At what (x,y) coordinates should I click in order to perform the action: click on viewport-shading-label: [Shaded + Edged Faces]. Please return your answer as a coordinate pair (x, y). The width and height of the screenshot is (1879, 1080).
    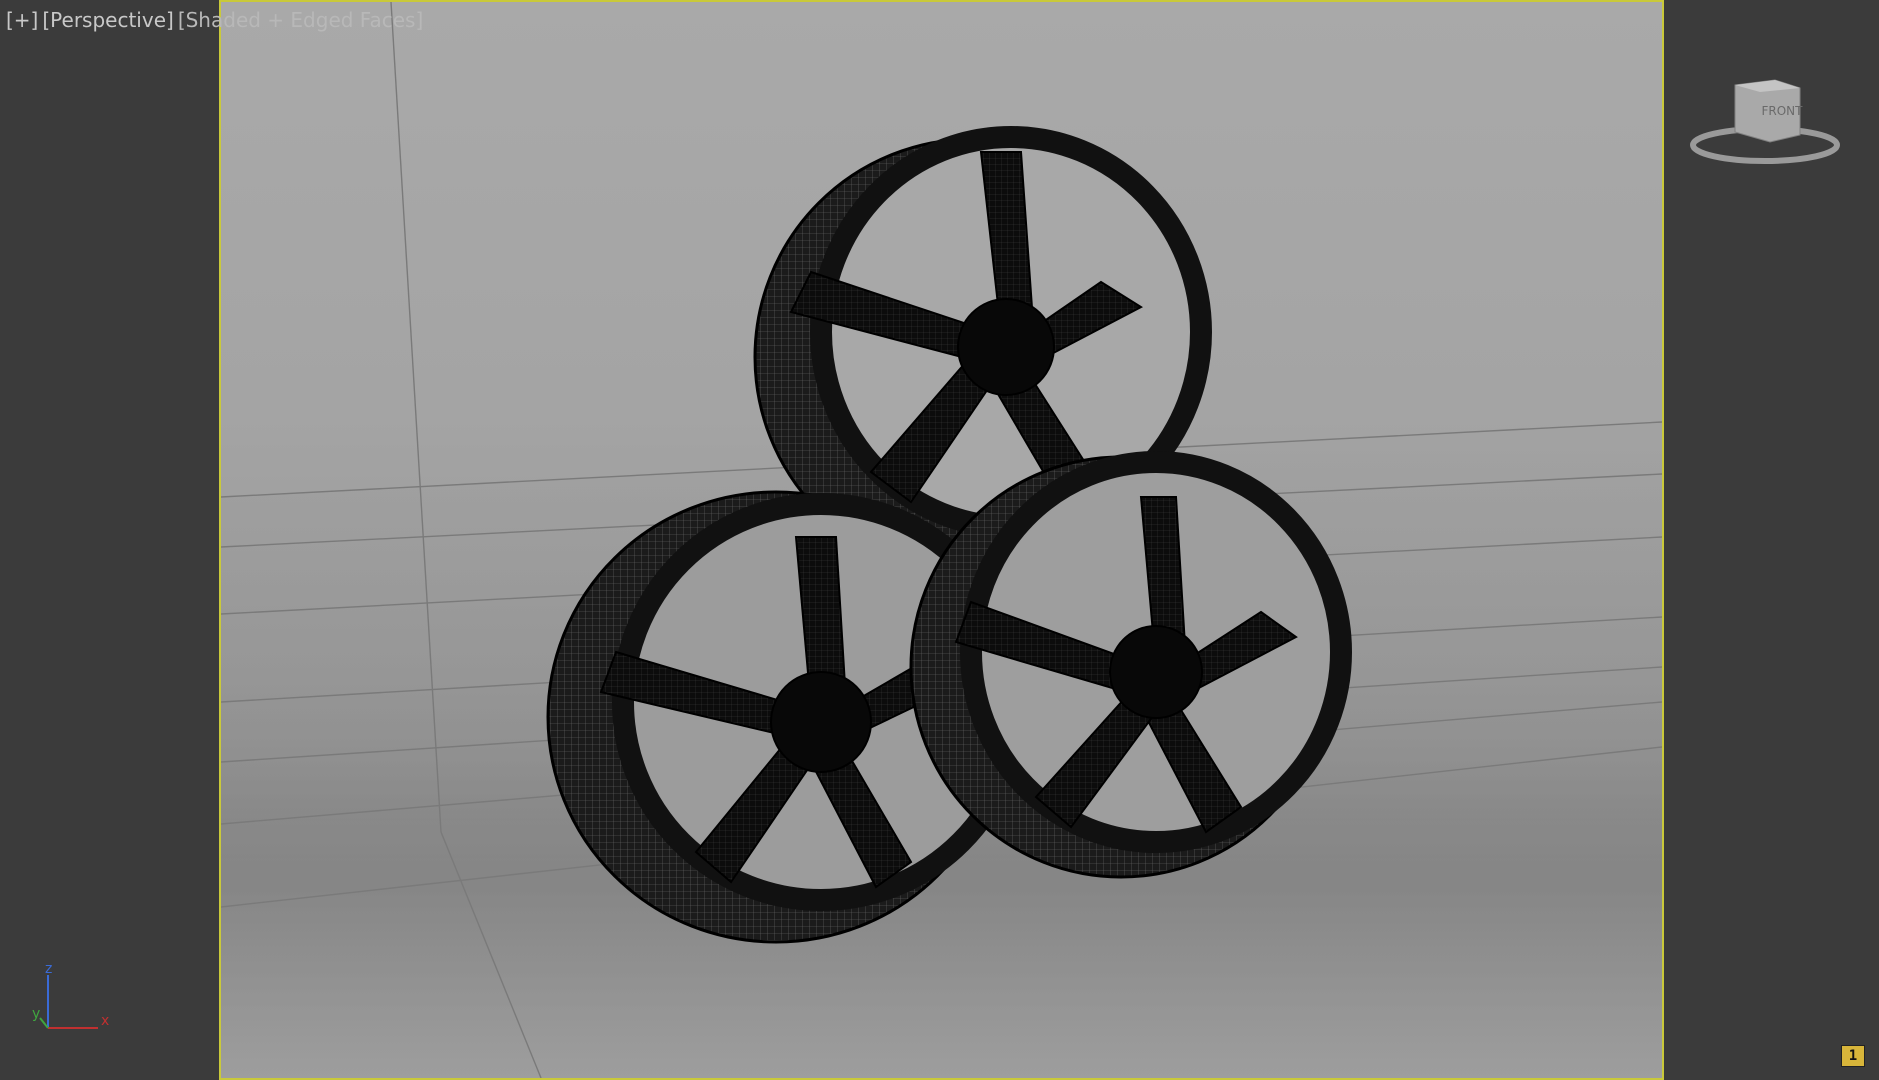
    Looking at the image, I should click on (300, 20).